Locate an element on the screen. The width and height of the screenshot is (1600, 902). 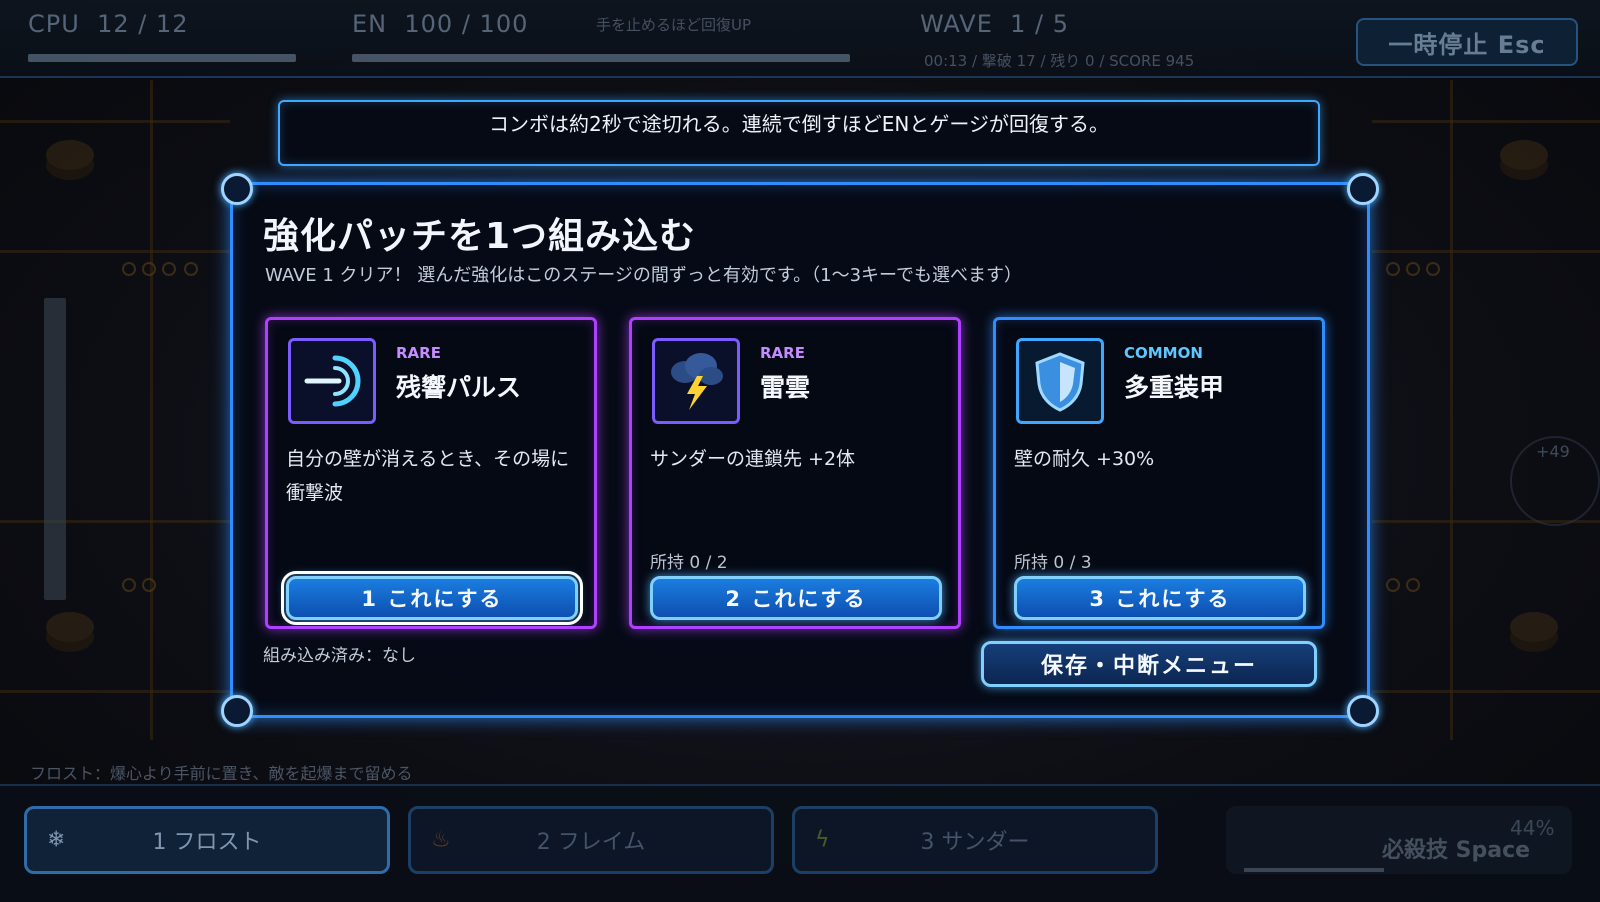
lightning-icon: ϟ is located at coordinates (822, 840).